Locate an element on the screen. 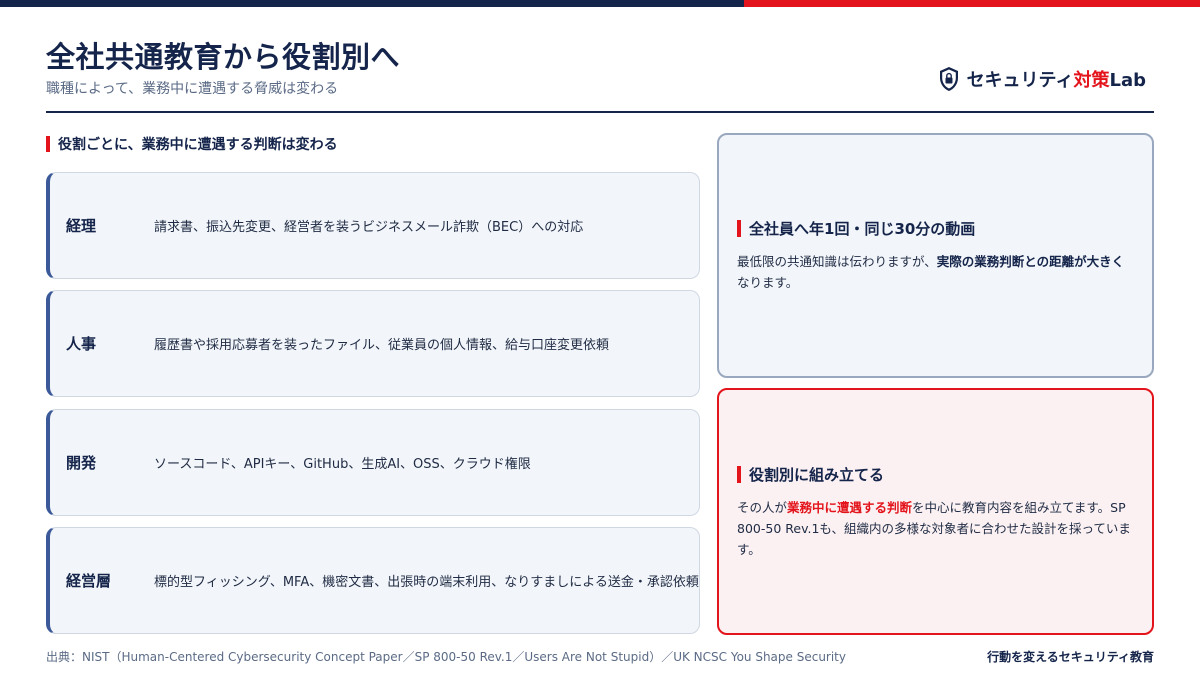 Image resolution: width=1200 pixels, height=675 pixels. role-card-accounting: 経理 請求書、振込先変更、経営者を装うビジネスメール詐欺（BEC）への対応 is located at coordinates (373, 225).